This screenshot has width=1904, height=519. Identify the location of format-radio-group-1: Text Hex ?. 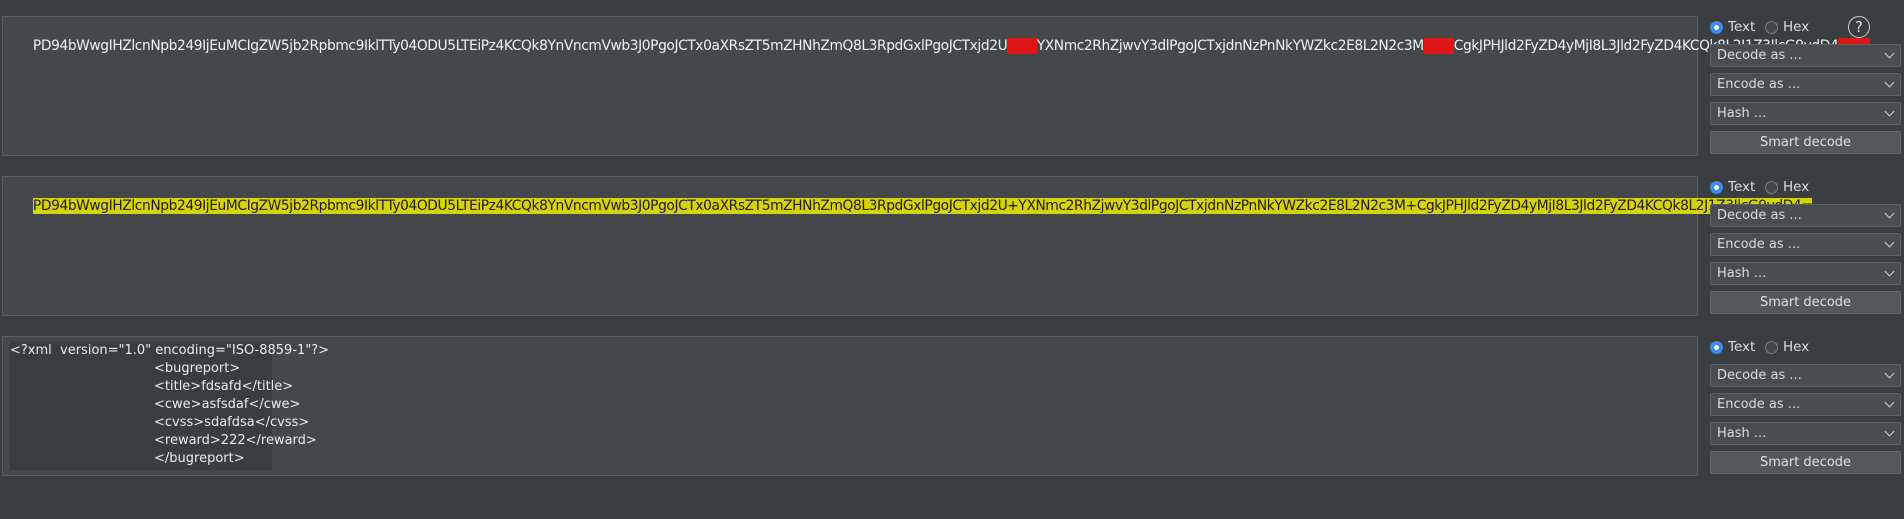
(1806, 27).